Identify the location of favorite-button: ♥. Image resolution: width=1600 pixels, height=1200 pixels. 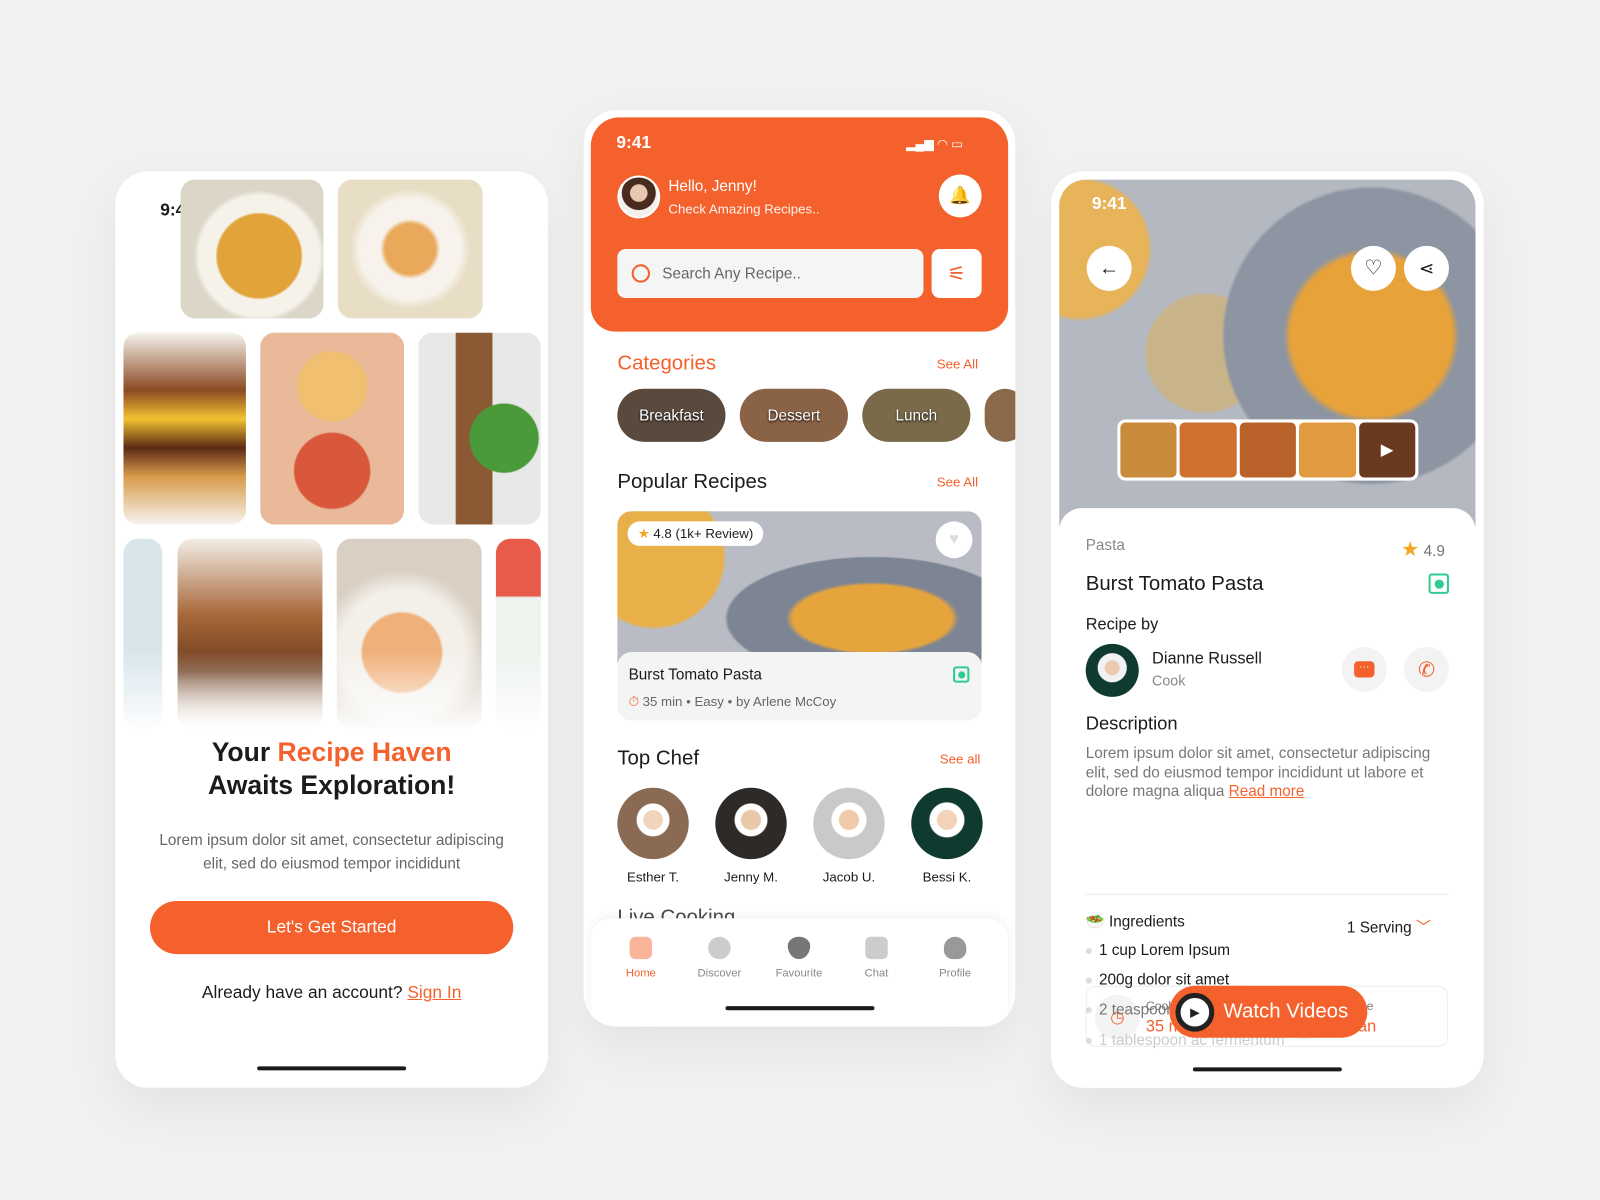
(954, 540).